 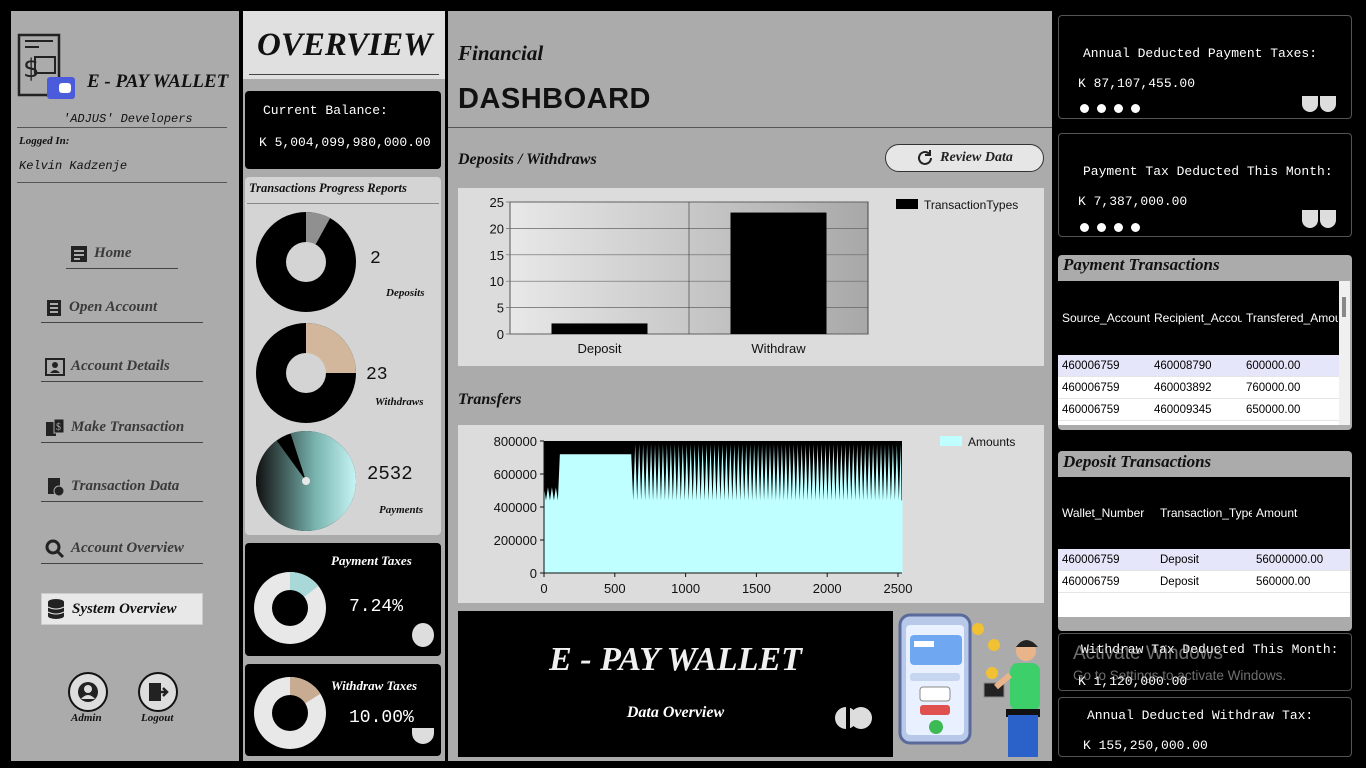 What do you see at coordinates (1107, 513) in the screenshot?
I see `column-header: Wallet_Number` at bounding box center [1107, 513].